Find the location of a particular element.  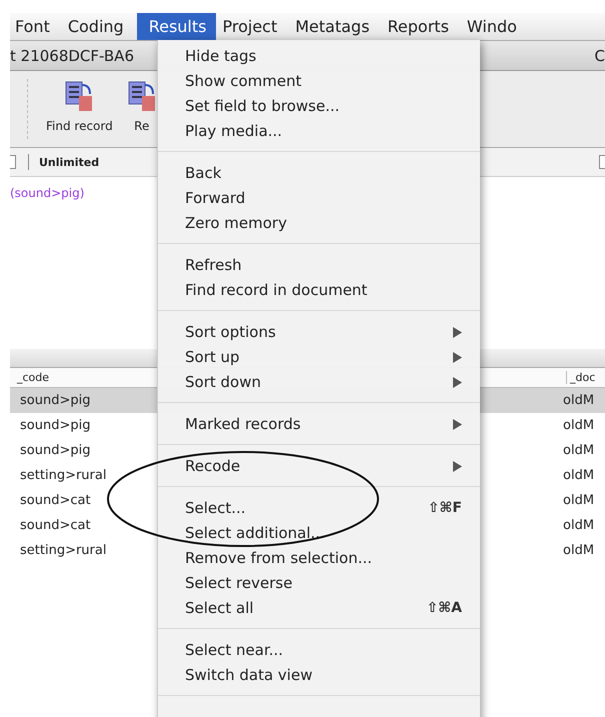

menu-title: Font is located at coordinates (36, 26).